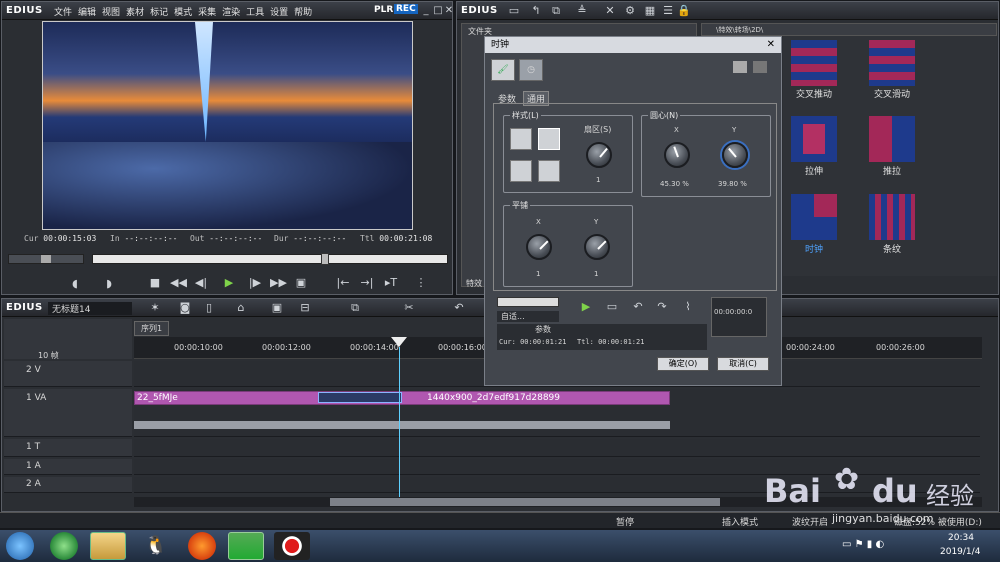  I want to click on effect-label-stripes: 条纹, so click(892, 248).